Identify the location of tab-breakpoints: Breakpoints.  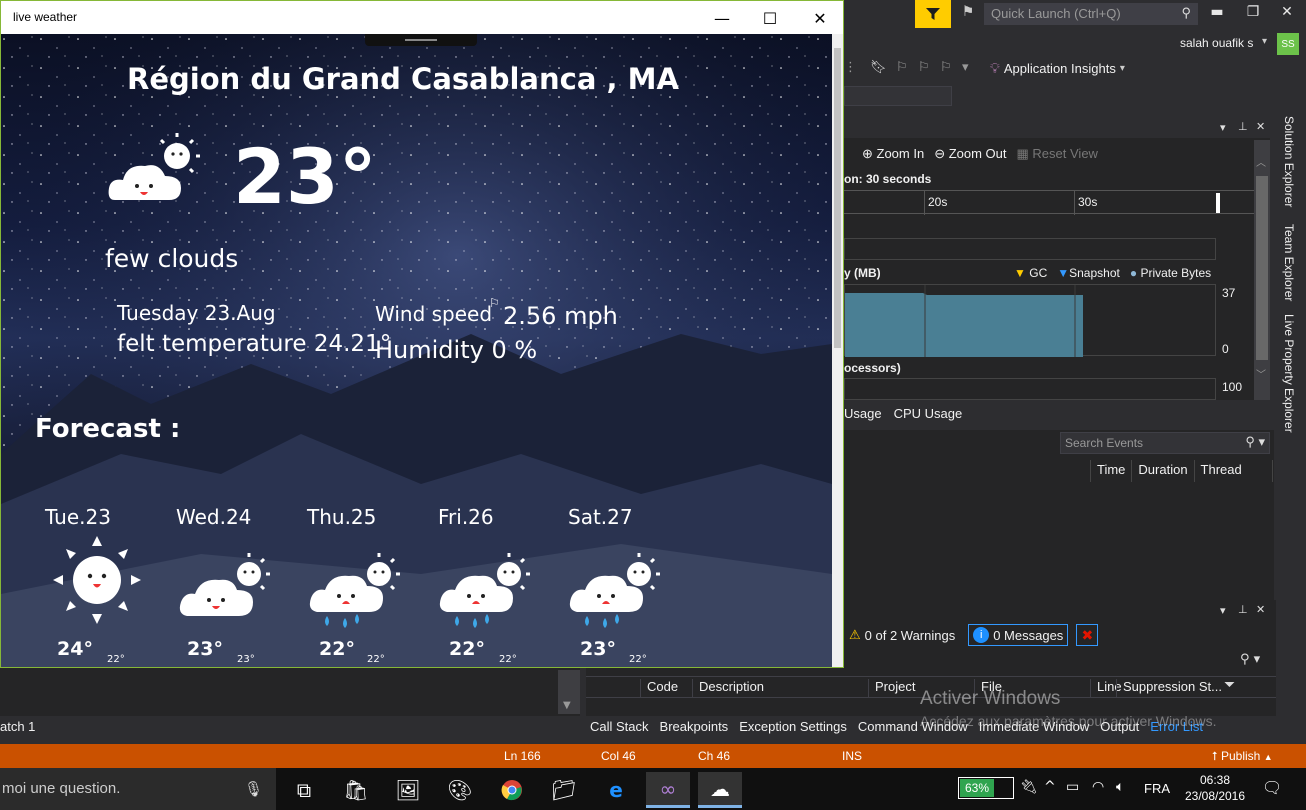
(694, 726).